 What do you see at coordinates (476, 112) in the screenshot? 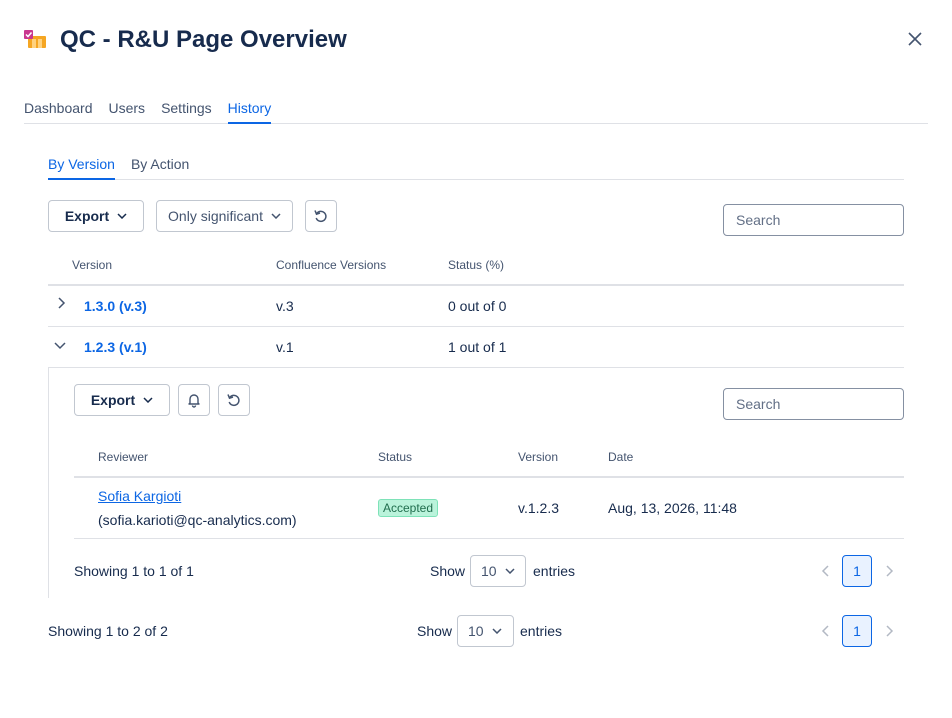
I see `main-tabs: Dashboard Users Settings History` at bounding box center [476, 112].